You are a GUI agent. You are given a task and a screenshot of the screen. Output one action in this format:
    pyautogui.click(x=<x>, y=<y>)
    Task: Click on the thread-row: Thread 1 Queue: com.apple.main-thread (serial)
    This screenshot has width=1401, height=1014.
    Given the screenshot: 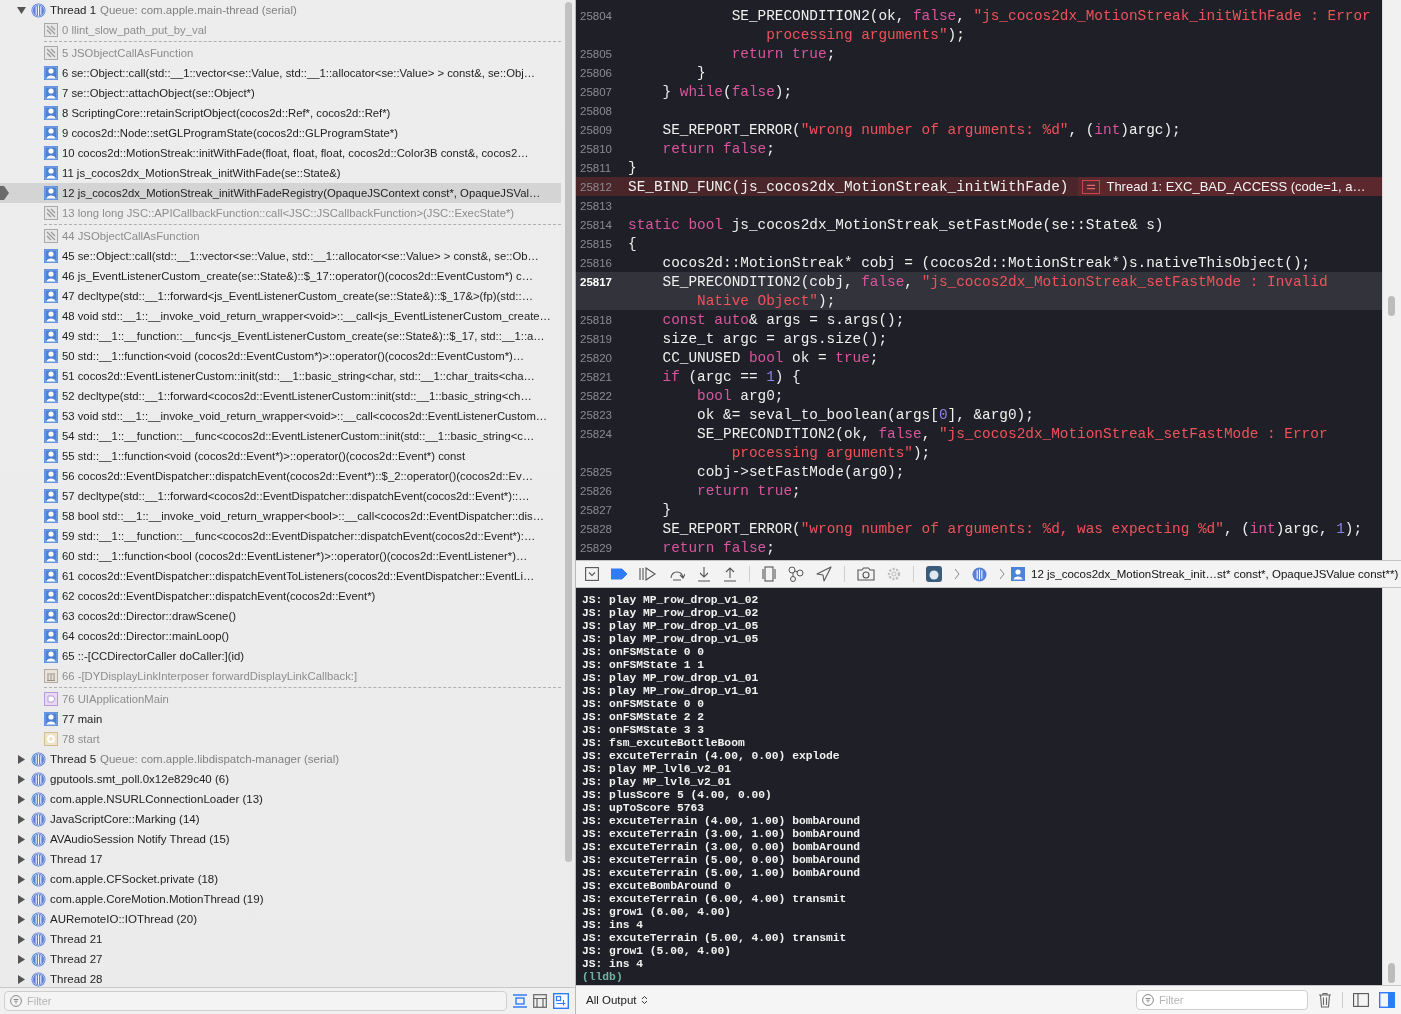 What is the action you would take?
    pyautogui.click(x=287, y=10)
    